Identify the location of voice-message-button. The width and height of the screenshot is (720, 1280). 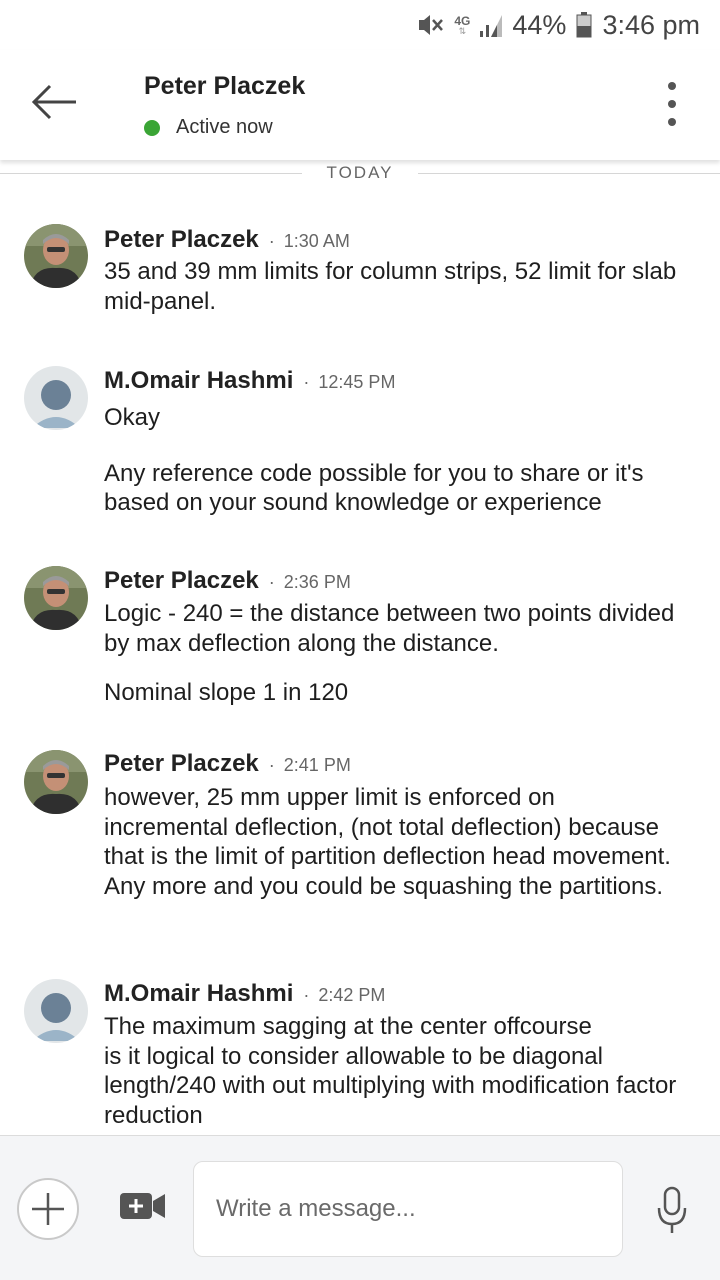
(672, 1211).